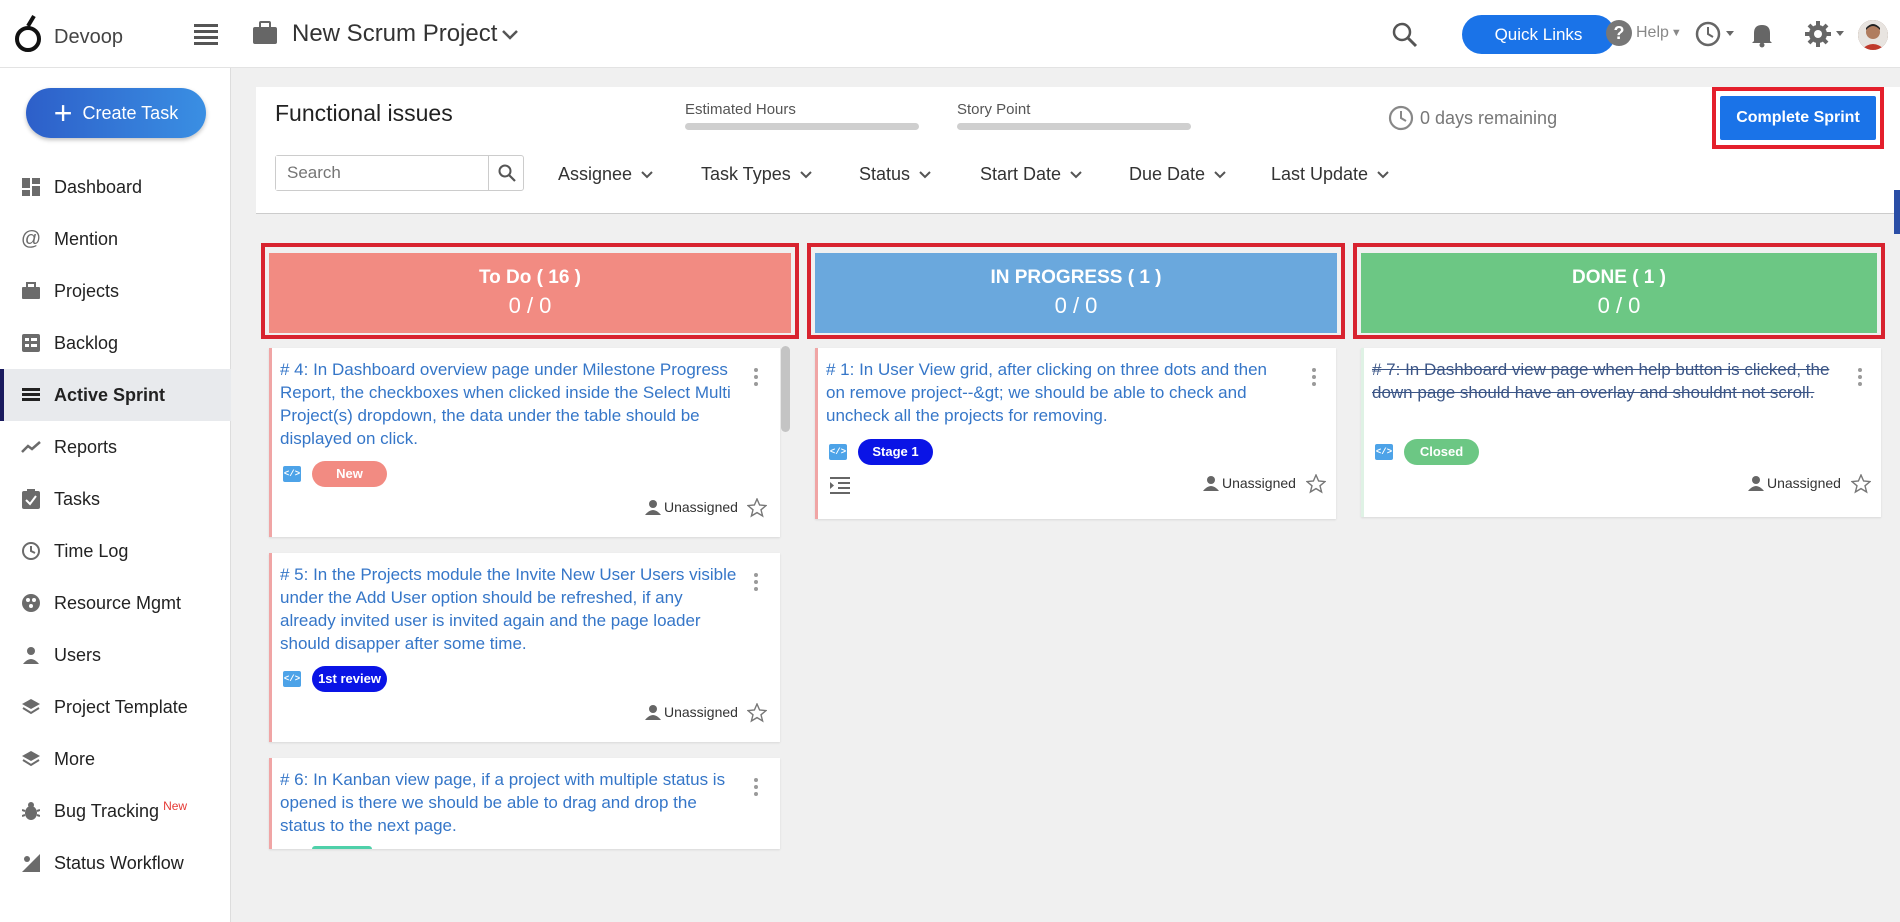 This screenshot has width=1900, height=922. I want to click on sidebar-item-label: Dashboard, so click(98, 186).